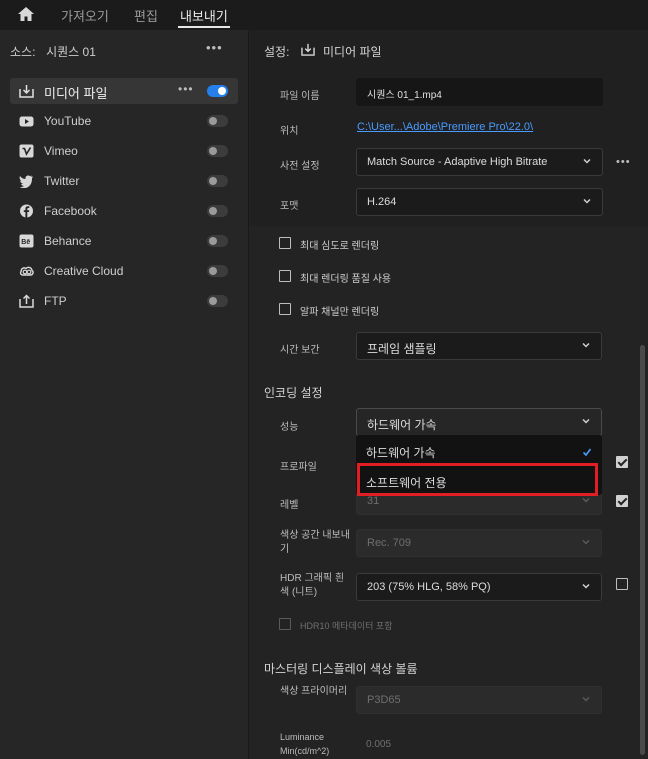 The width and height of the screenshot is (648, 759). I want to click on destination-toggle-twitter, so click(217, 181).